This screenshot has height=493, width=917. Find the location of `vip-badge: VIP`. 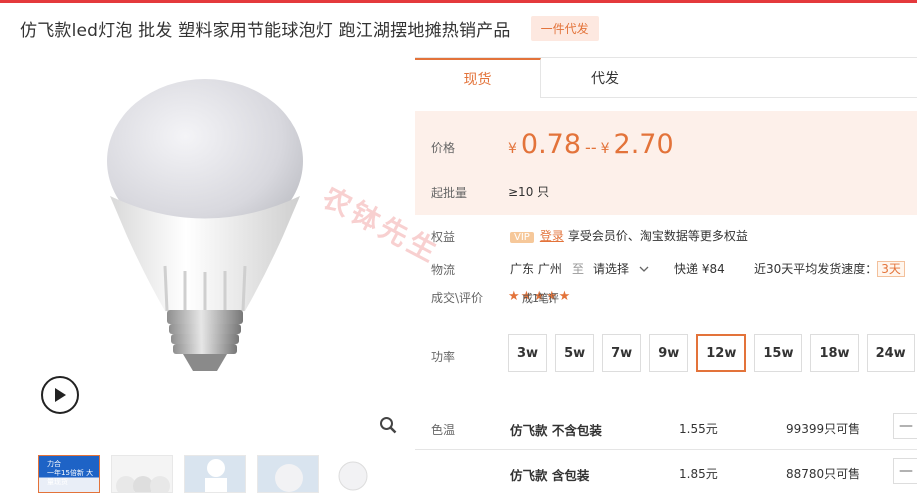

vip-badge: VIP is located at coordinates (522, 237).